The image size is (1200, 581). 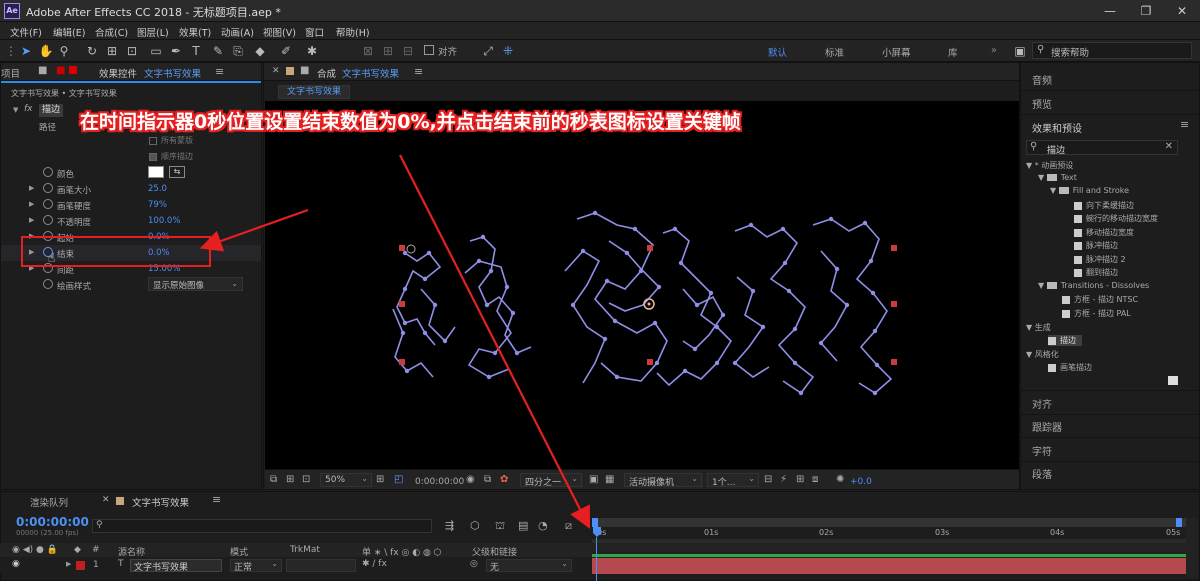 I want to click on arrow-to-end-property, so click(x=254, y=230).